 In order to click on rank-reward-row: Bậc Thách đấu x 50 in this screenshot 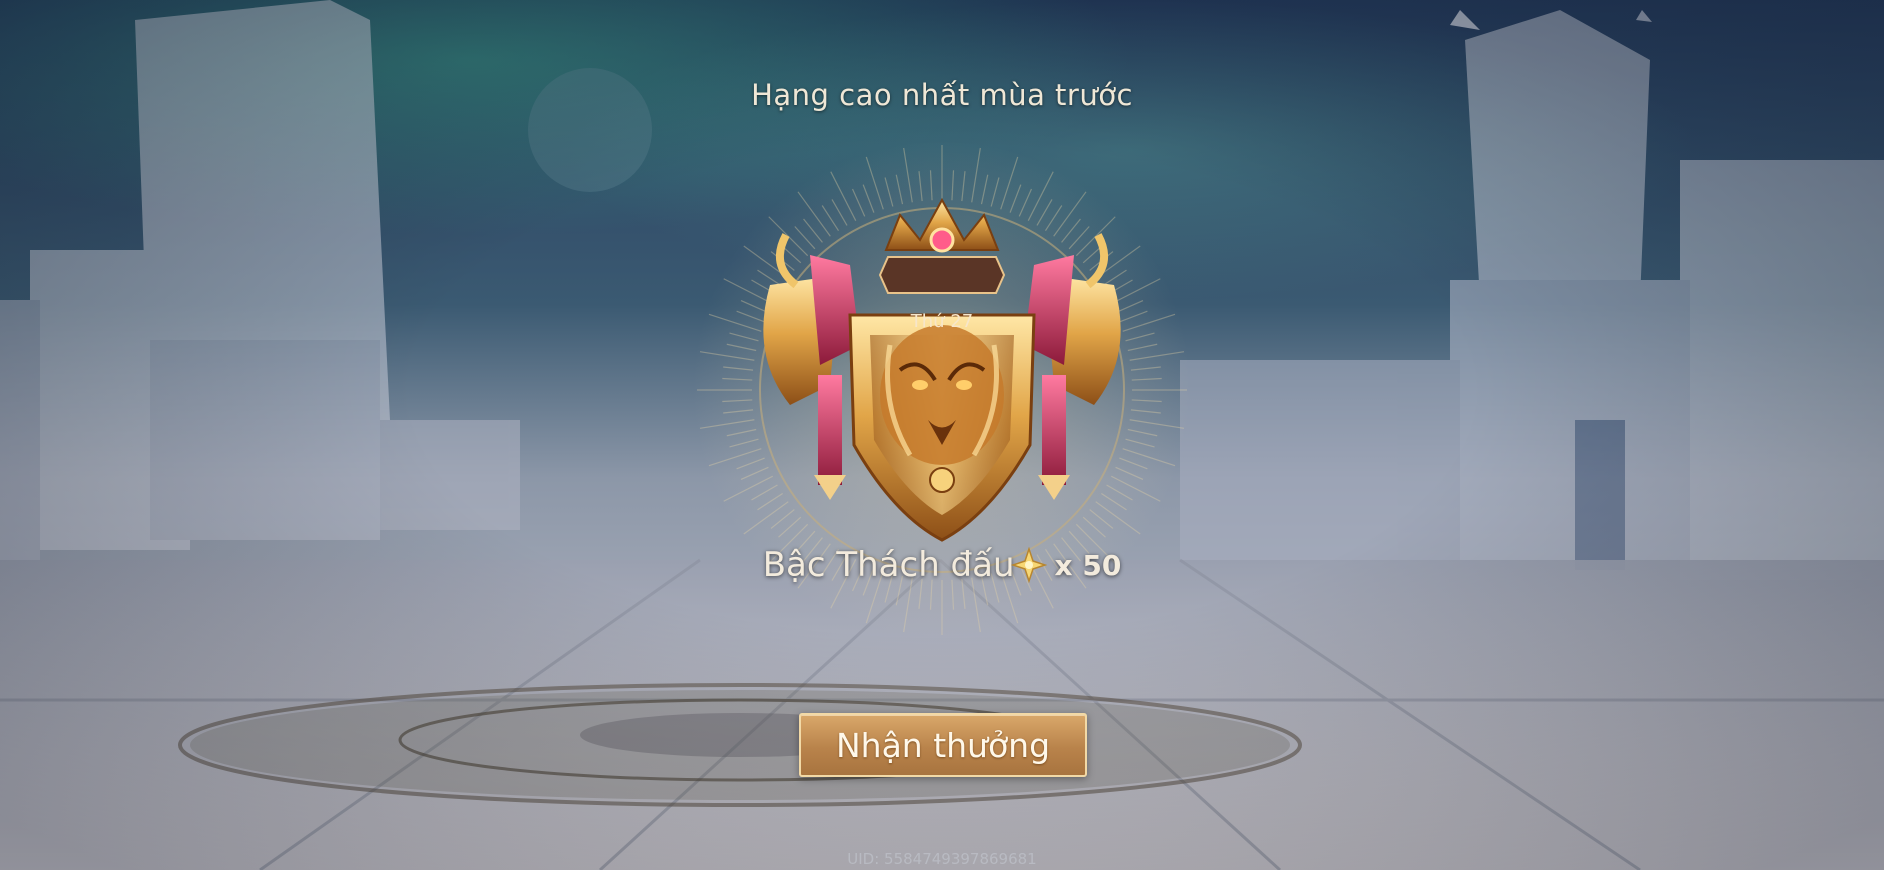, I will do `click(942, 565)`.